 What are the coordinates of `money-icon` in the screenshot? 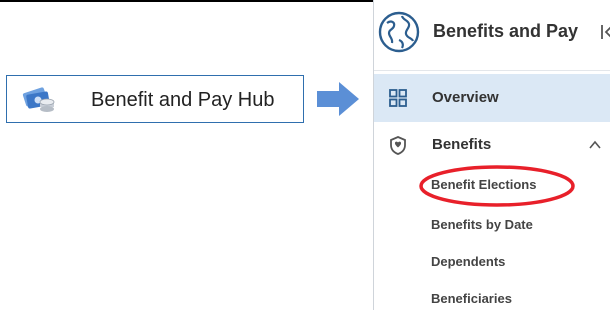 It's located at (38, 99).